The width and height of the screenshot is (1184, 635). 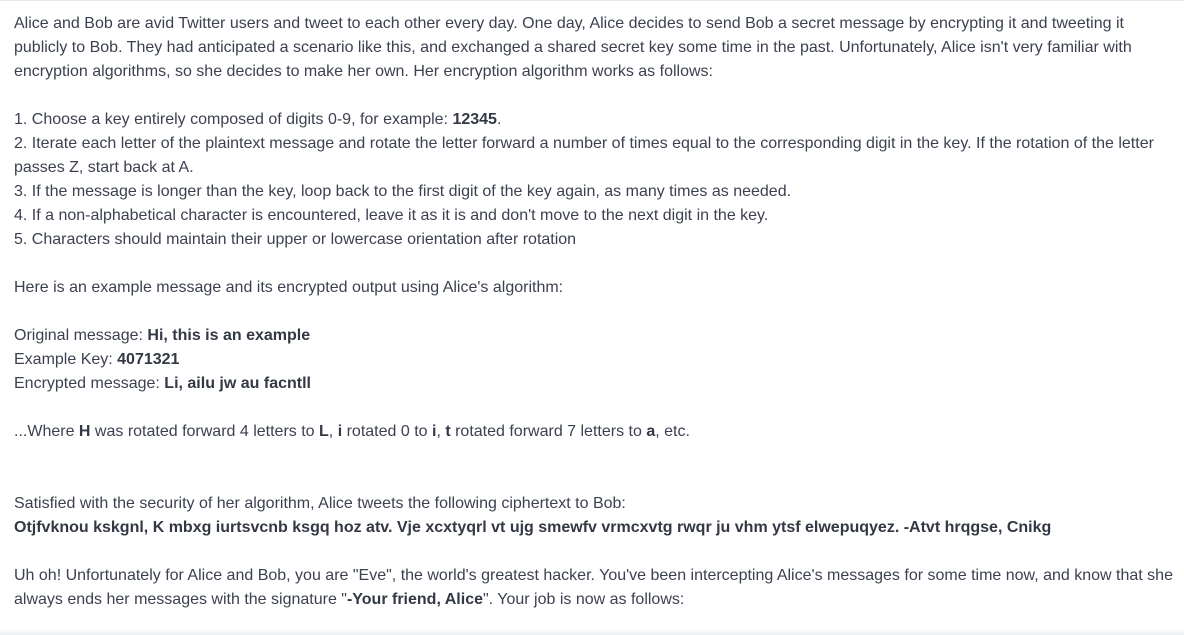 What do you see at coordinates (148, 359) in the screenshot?
I see `key-value: 4071321` at bounding box center [148, 359].